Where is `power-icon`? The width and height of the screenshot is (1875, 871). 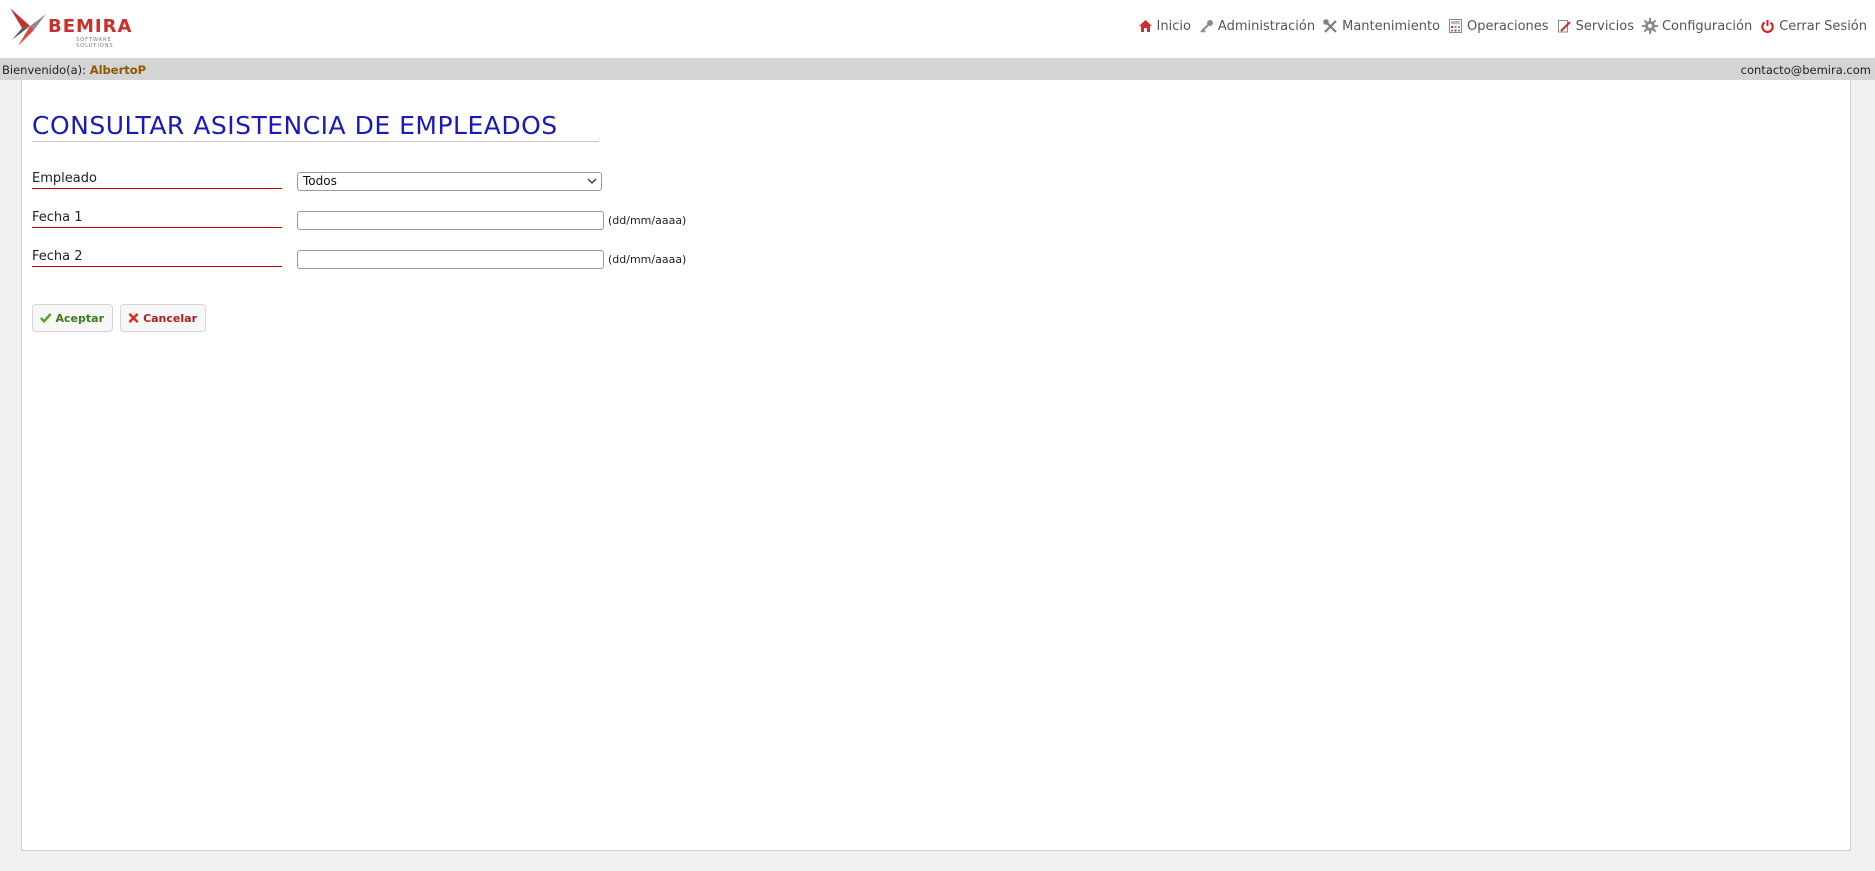 power-icon is located at coordinates (1767, 26).